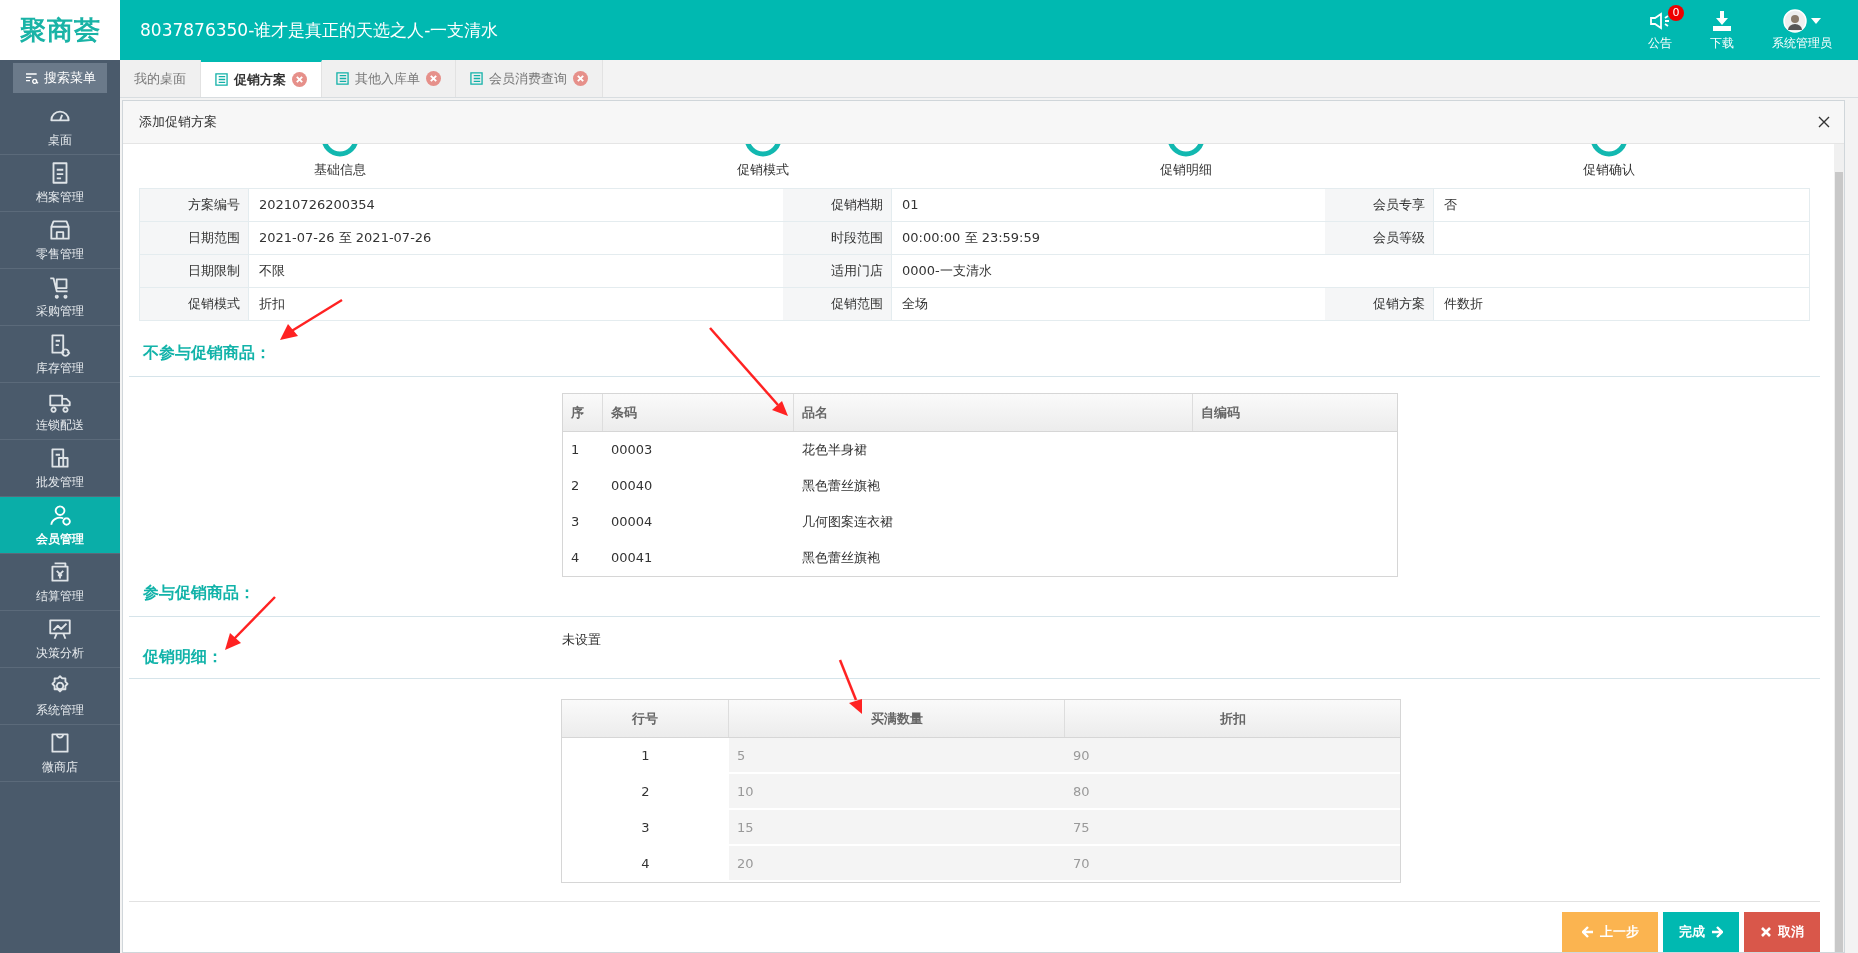 Image resolution: width=1858 pixels, height=953 pixels. What do you see at coordinates (1676, 12) in the screenshot?
I see `notification-badge: 0` at bounding box center [1676, 12].